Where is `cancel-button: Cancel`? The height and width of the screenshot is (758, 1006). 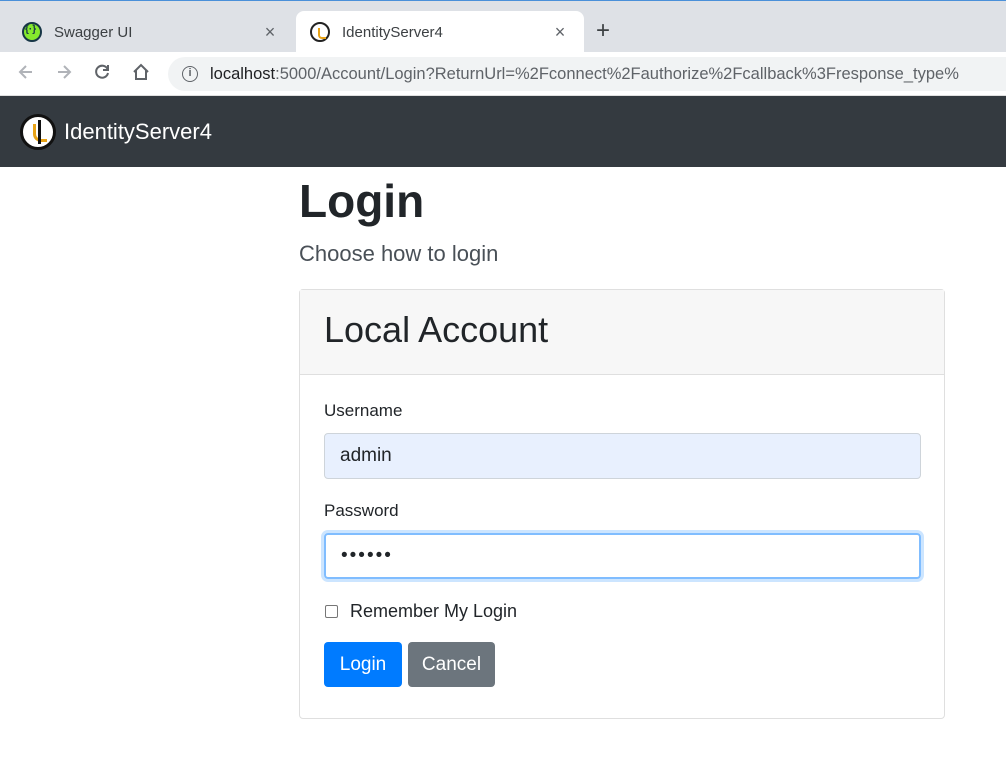
cancel-button: Cancel is located at coordinates (451, 664).